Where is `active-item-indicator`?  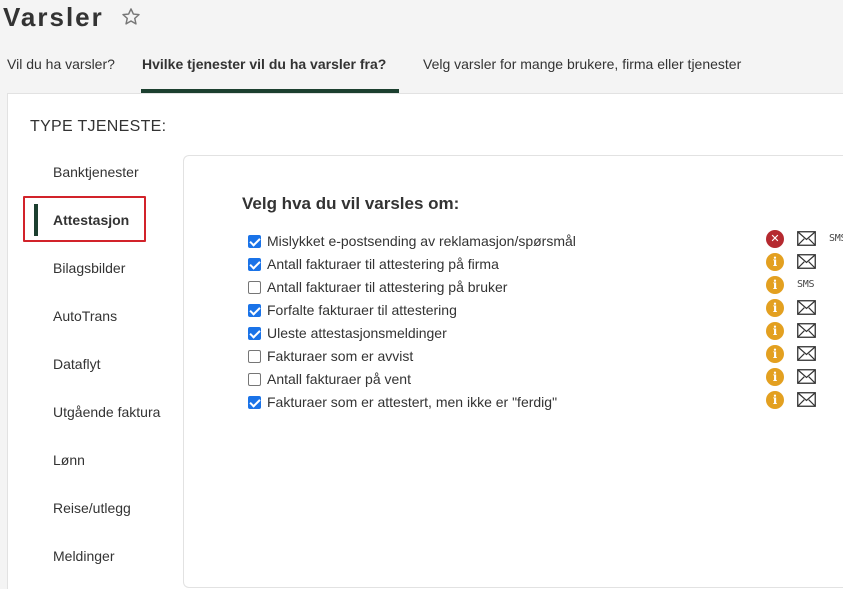 active-item-indicator is located at coordinates (36, 220).